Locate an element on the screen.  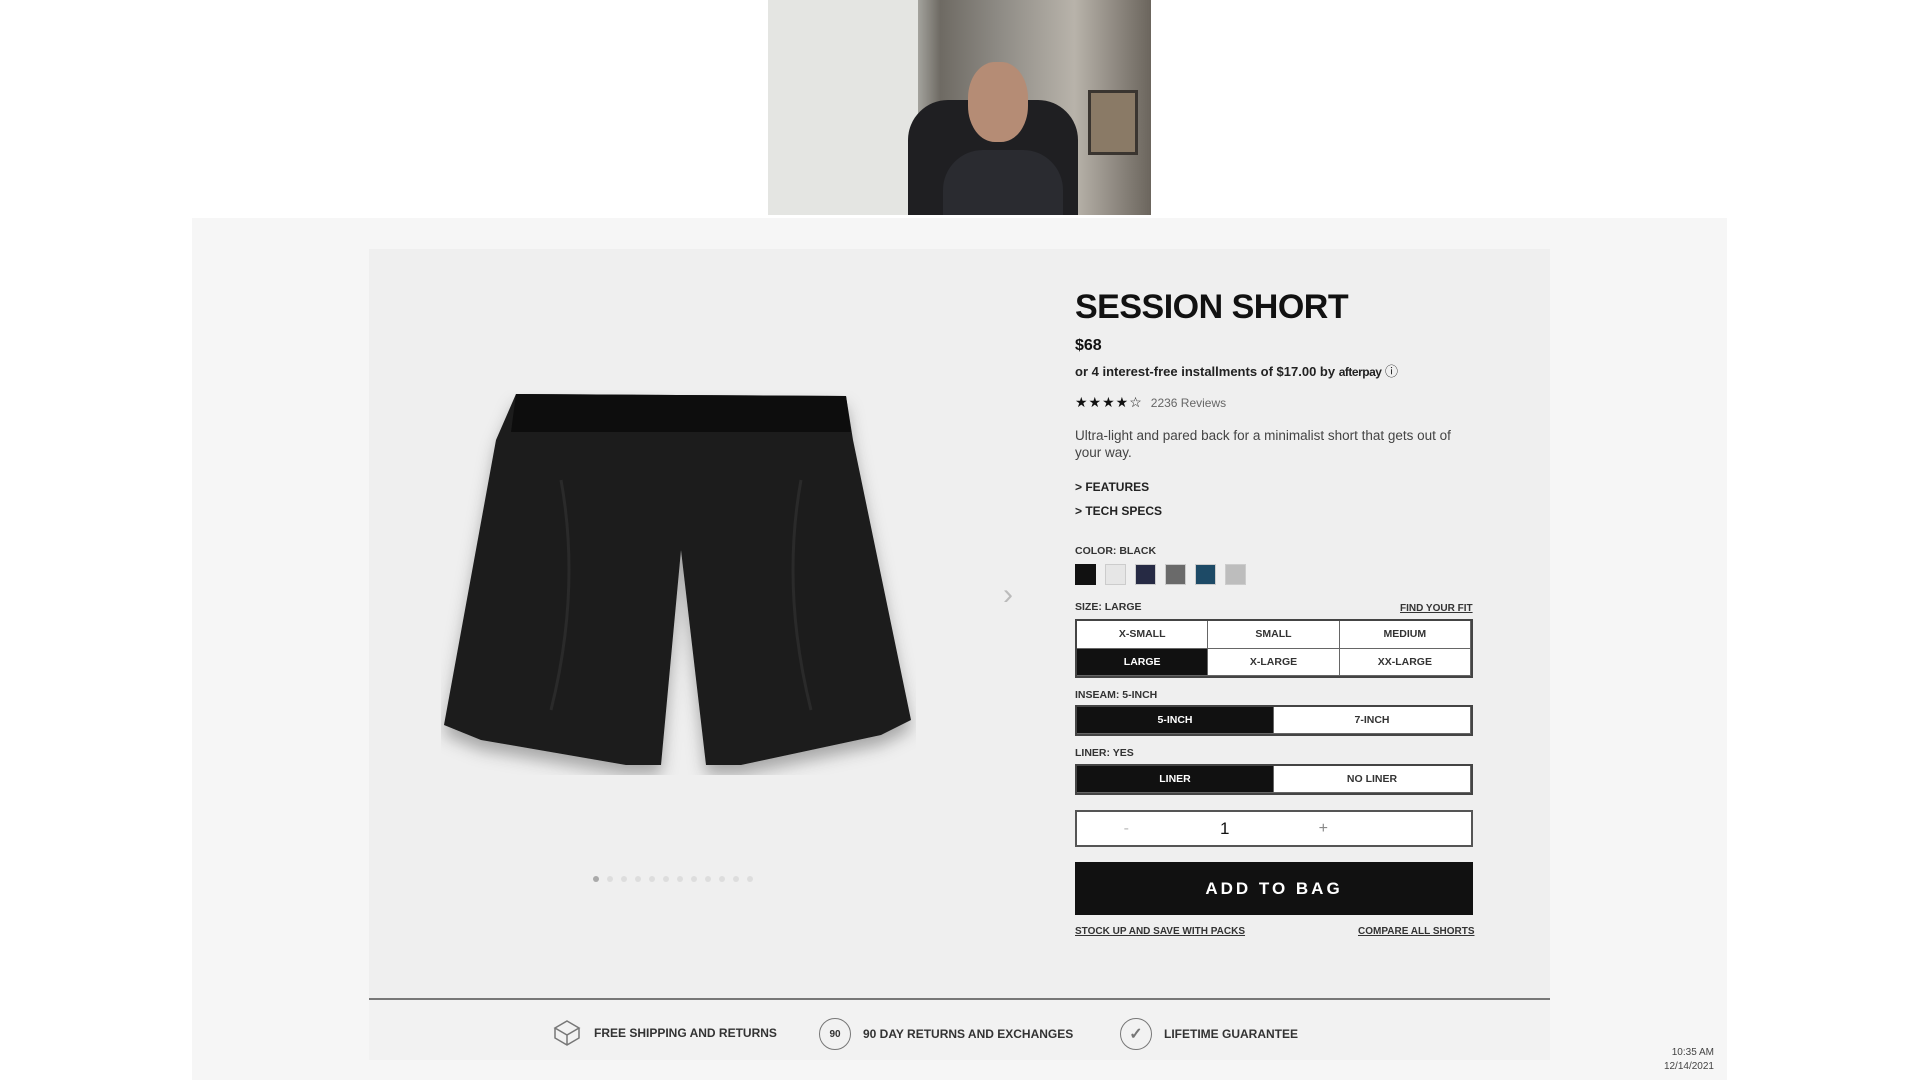
compare-shorts-link: COMPARE ALL SHORTS is located at coordinates (1416, 931).